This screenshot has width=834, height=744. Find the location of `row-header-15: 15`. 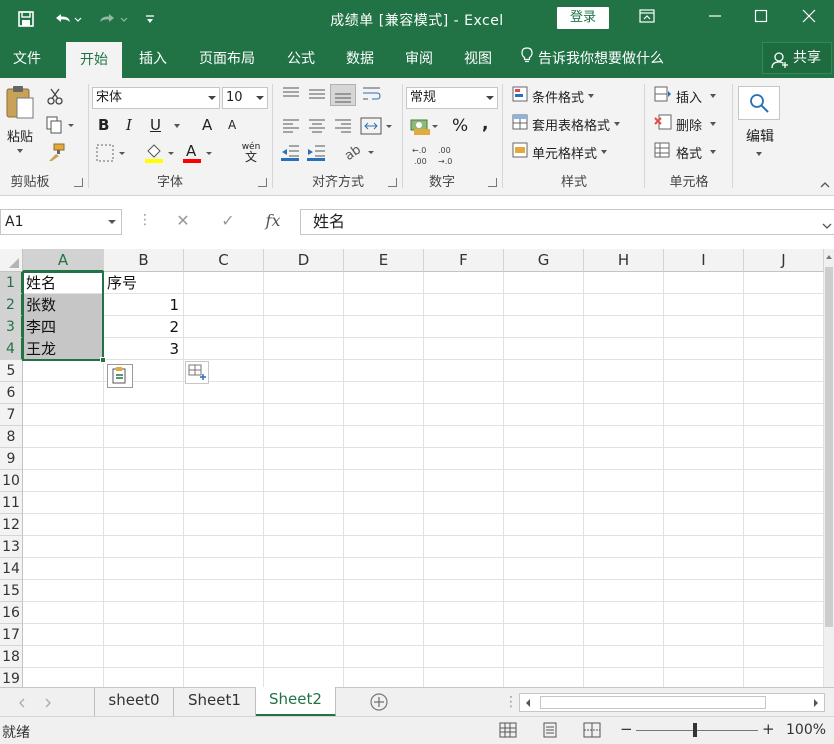

row-header-15: 15 is located at coordinates (11, 591).